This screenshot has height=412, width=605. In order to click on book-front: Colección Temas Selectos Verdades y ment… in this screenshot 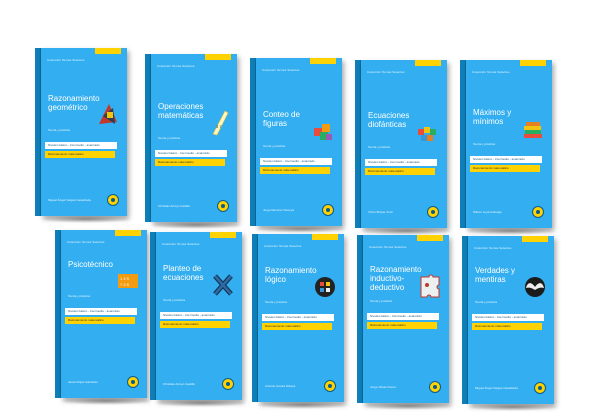, I will do `click(511, 320)`.